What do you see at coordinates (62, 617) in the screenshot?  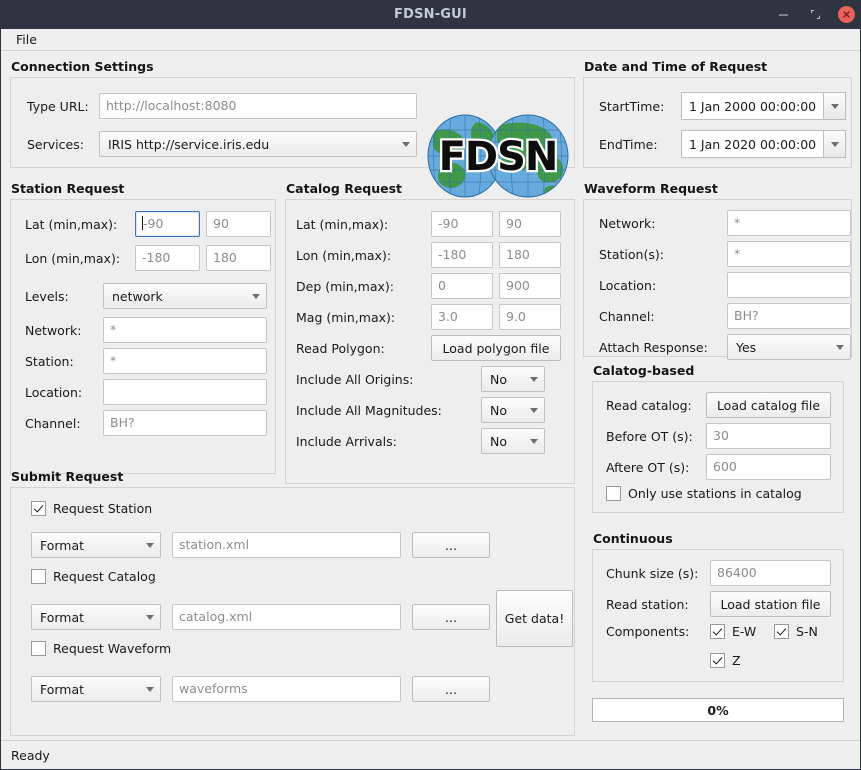 I see `catalog-format-value: Format` at bounding box center [62, 617].